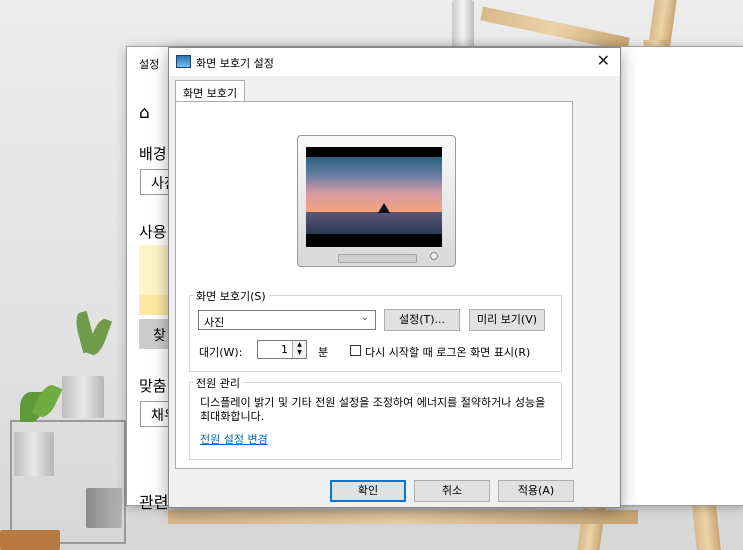 The height and width of the screenshot is (550, 743). Describe the element at coordinates (221, 352) in the screenshot. I see `wait-label: 대기(W):` at that location.